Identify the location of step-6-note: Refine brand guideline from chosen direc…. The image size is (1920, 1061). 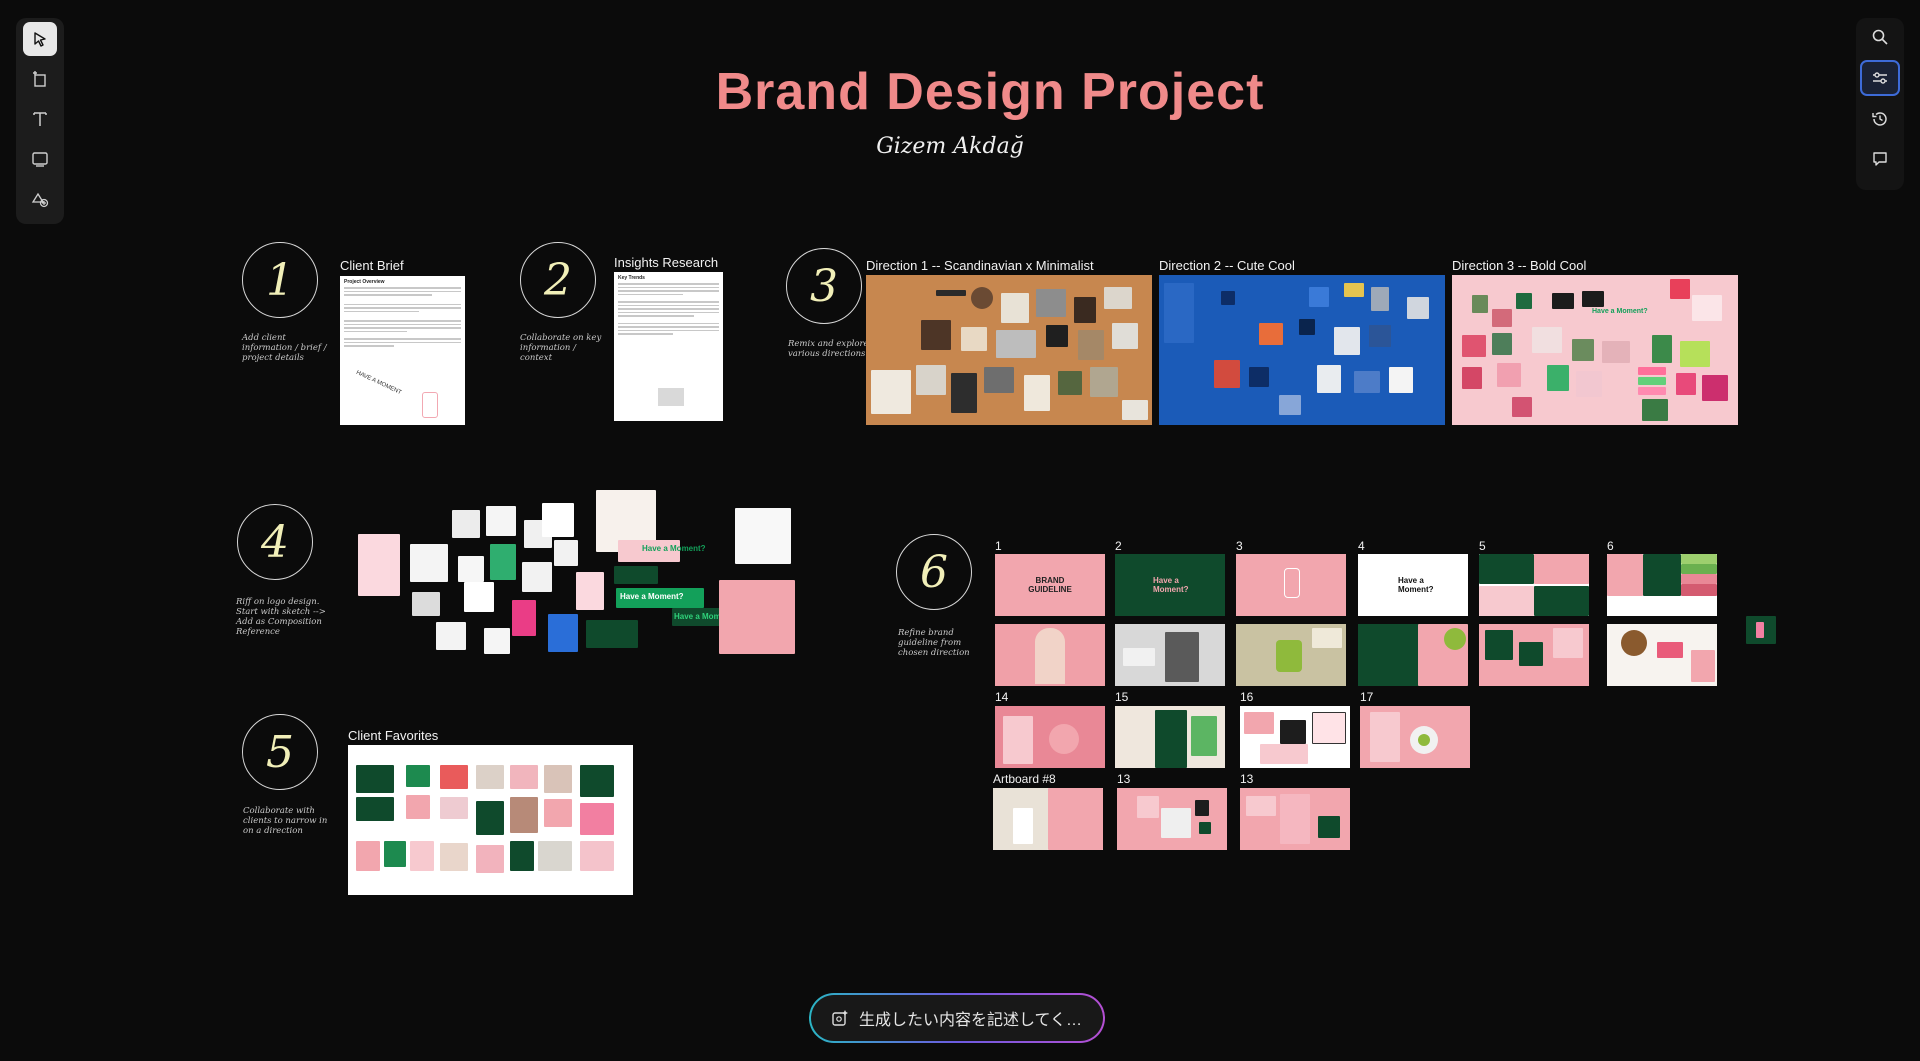
(934, 643).